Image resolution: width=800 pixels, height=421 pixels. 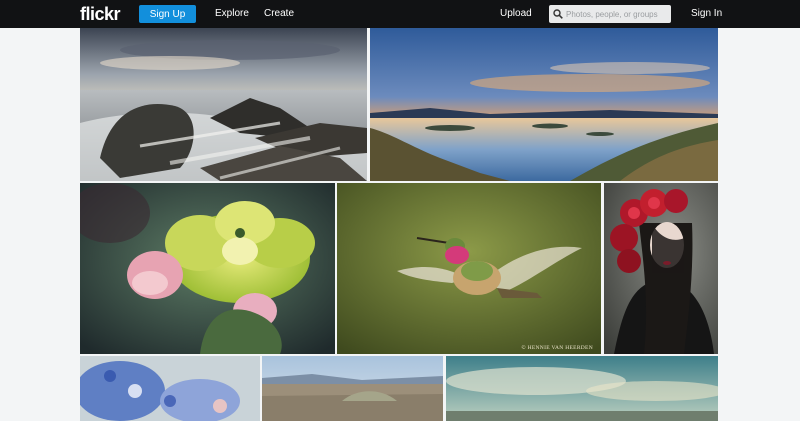 I want to click on photo-cloudy-beach, so click(x=582, y=388).